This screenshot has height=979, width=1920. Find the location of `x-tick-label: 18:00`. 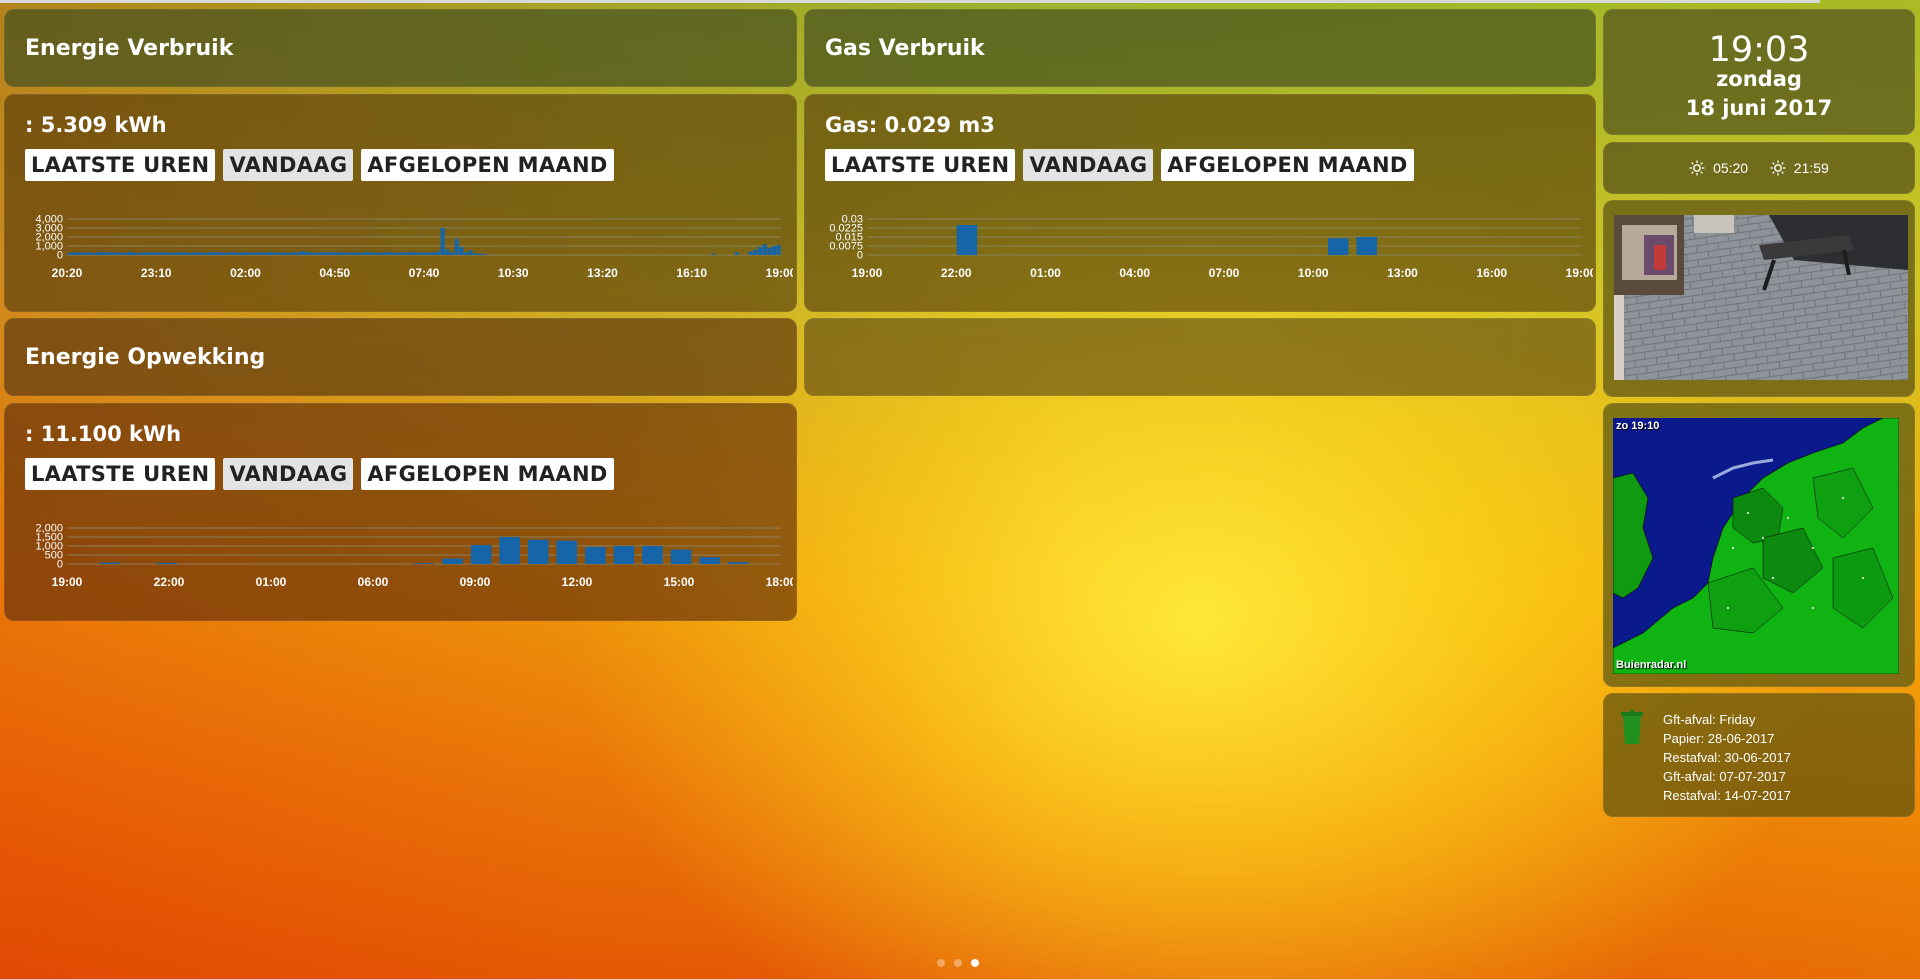

x-tick-label: 18:00 is located at coordinates (779, 582).